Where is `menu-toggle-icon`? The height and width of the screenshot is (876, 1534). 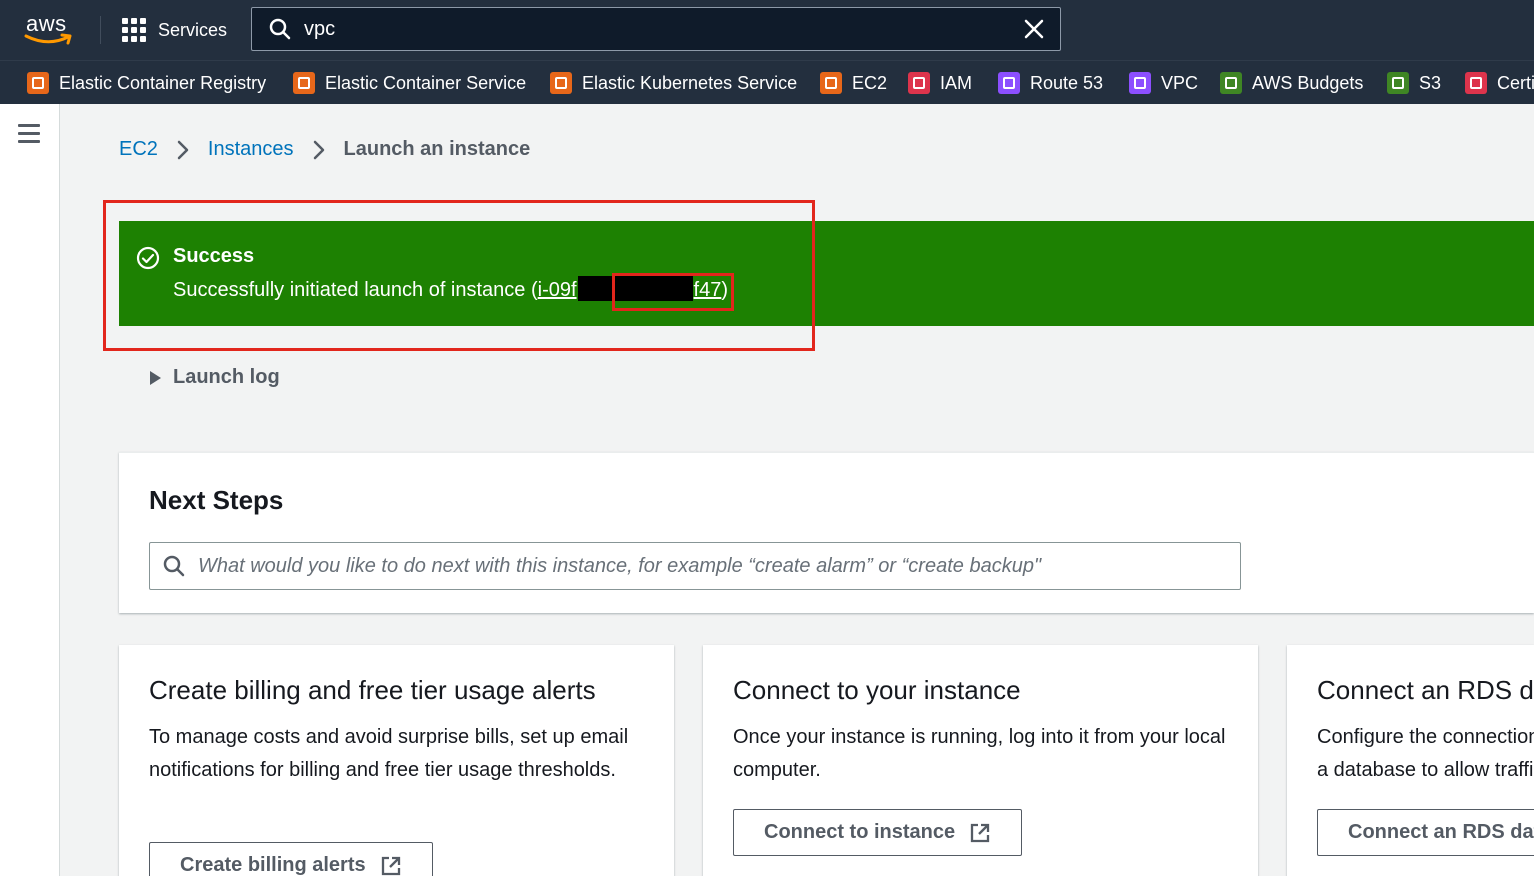 menu-toggle-icon is located at coordinates (29, 134).